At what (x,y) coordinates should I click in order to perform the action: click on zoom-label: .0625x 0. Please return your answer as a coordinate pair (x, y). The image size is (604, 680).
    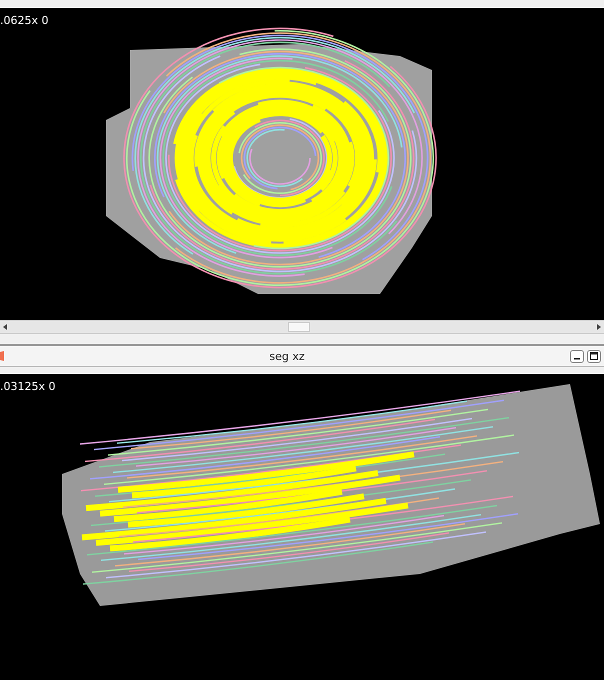
    Looking at the image, I should click on (24, 20).